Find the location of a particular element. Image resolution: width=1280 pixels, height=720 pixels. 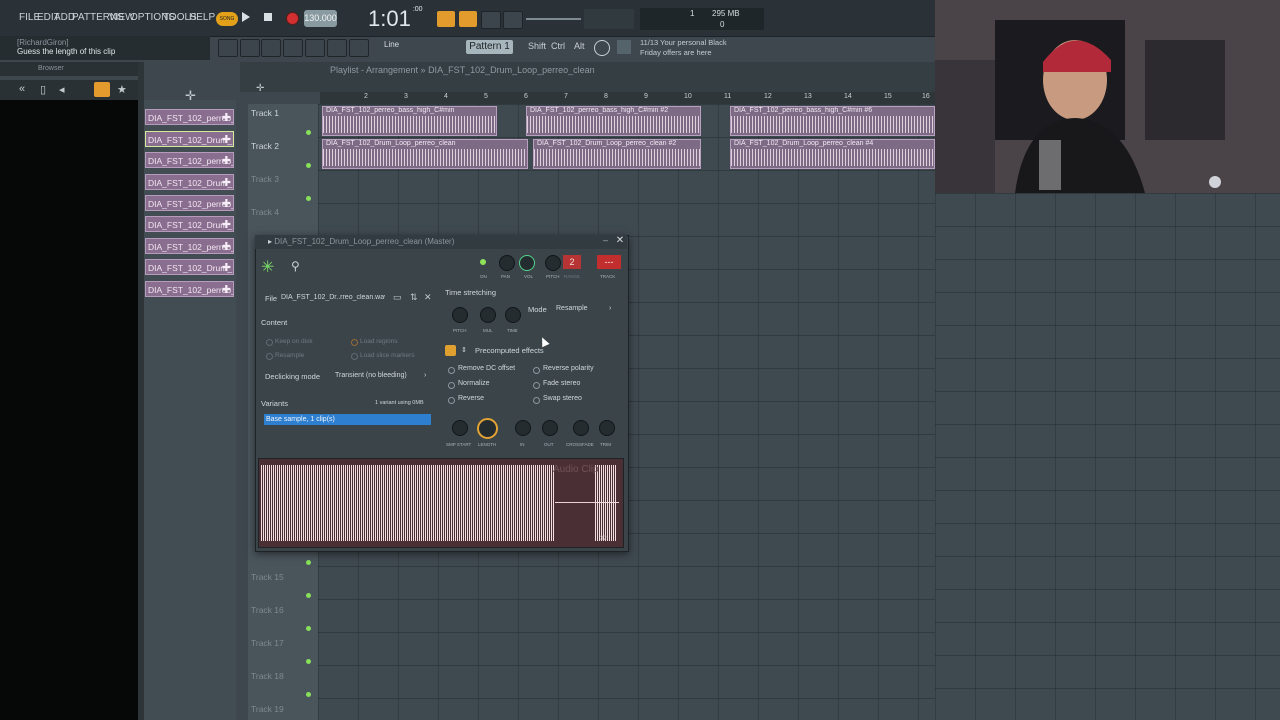

pan-knob is located at coordinates (507, 263).